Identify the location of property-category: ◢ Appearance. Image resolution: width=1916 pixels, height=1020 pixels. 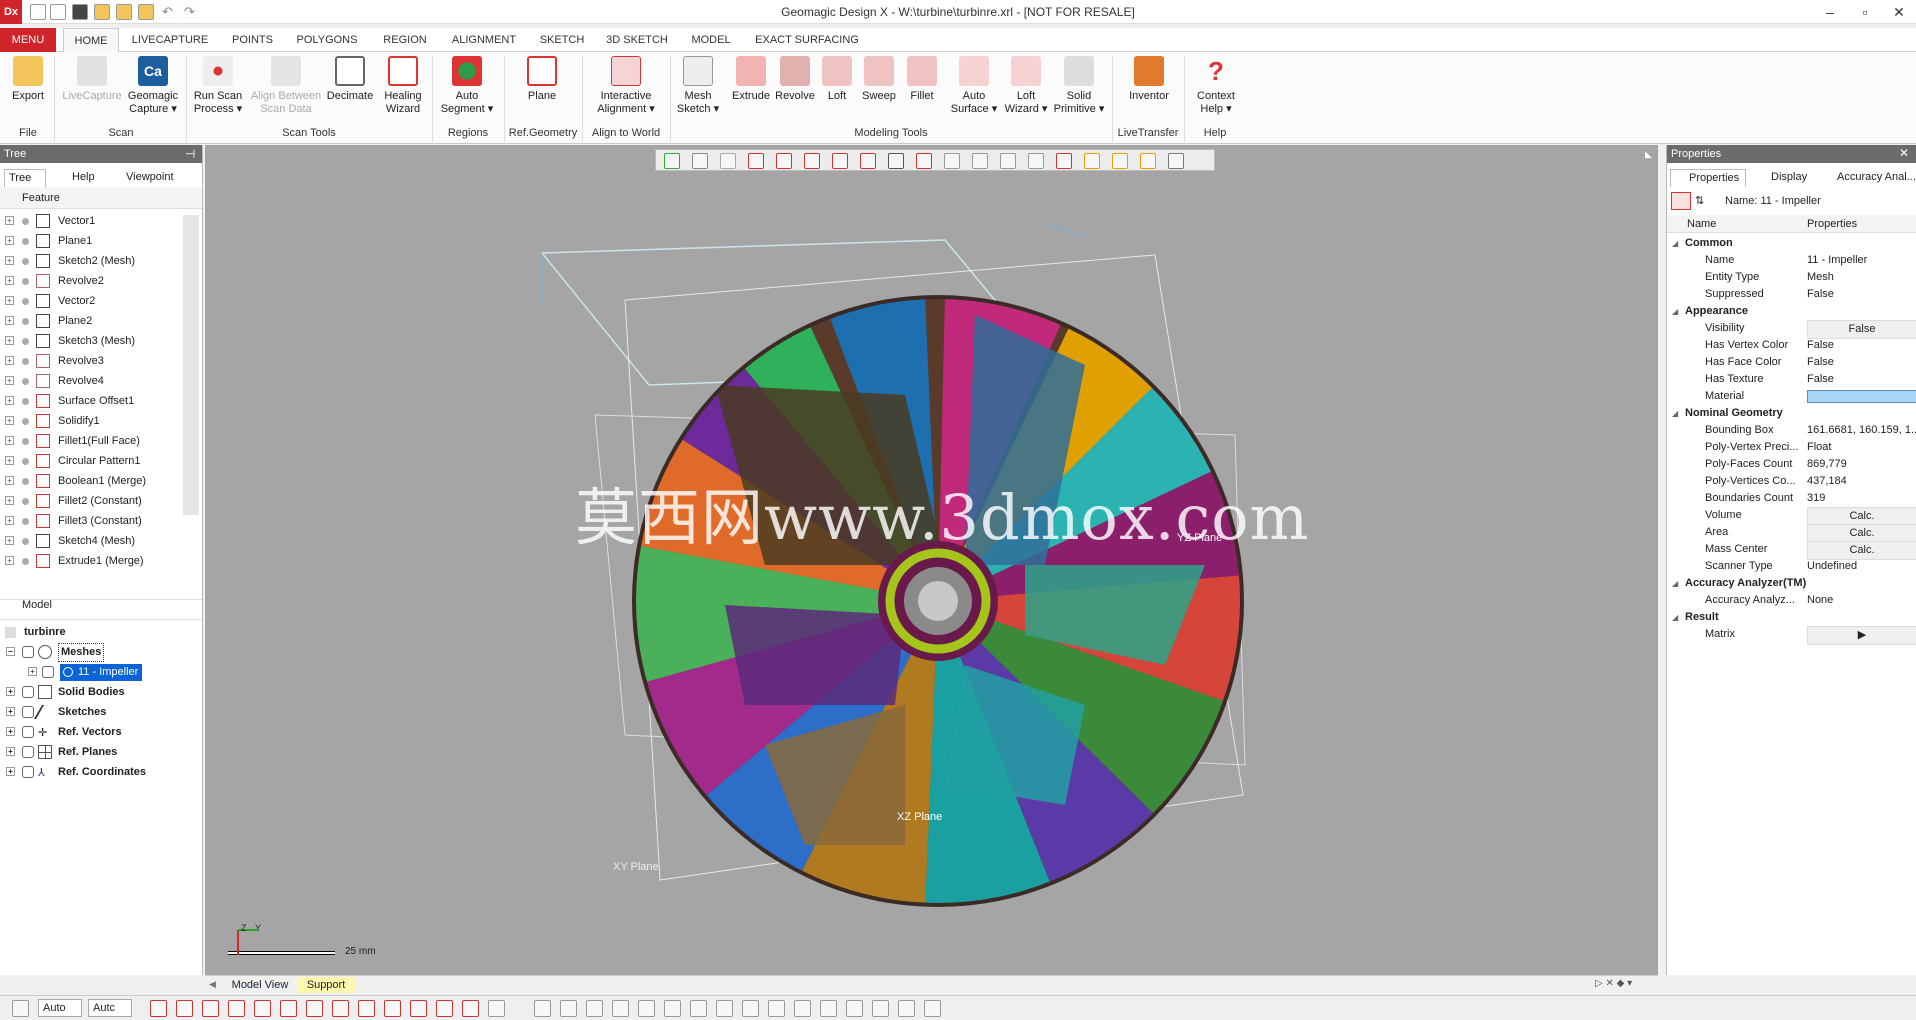
(1791, 311).